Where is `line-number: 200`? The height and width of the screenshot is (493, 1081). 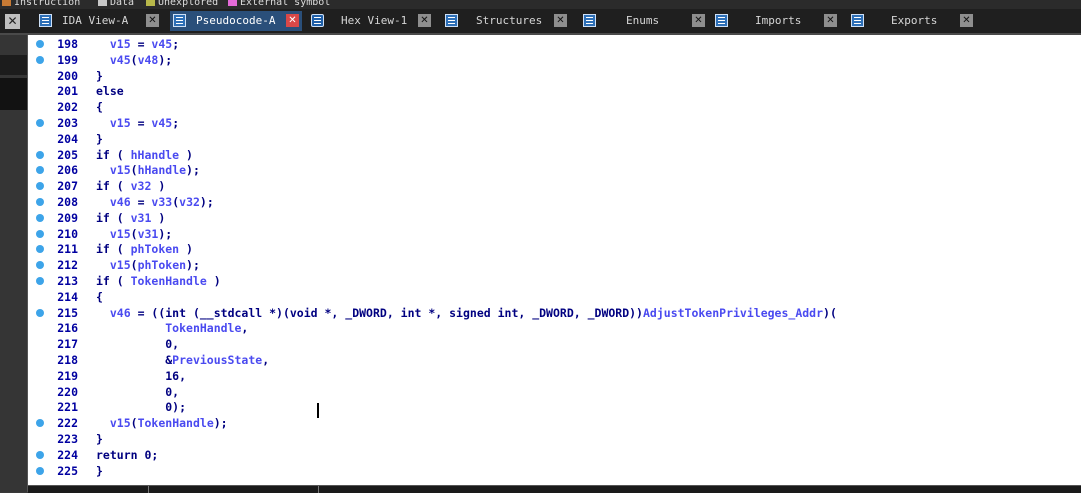
line-number: 200 is located at coordinates (67, 75).